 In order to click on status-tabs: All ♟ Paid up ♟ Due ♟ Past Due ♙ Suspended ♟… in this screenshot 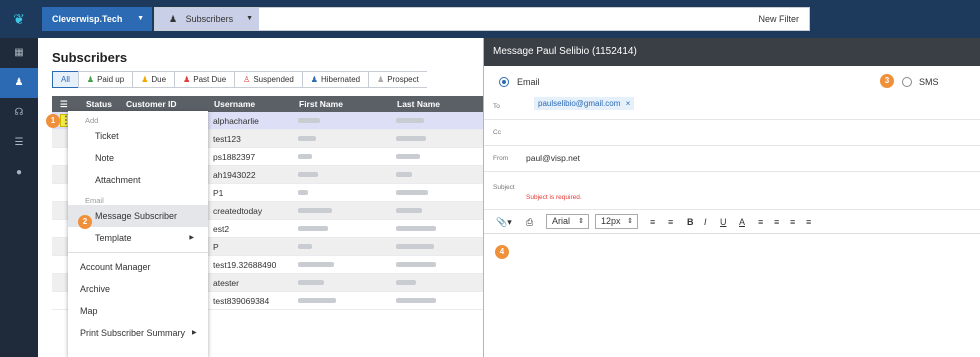, I will do `click(239, 79)`.